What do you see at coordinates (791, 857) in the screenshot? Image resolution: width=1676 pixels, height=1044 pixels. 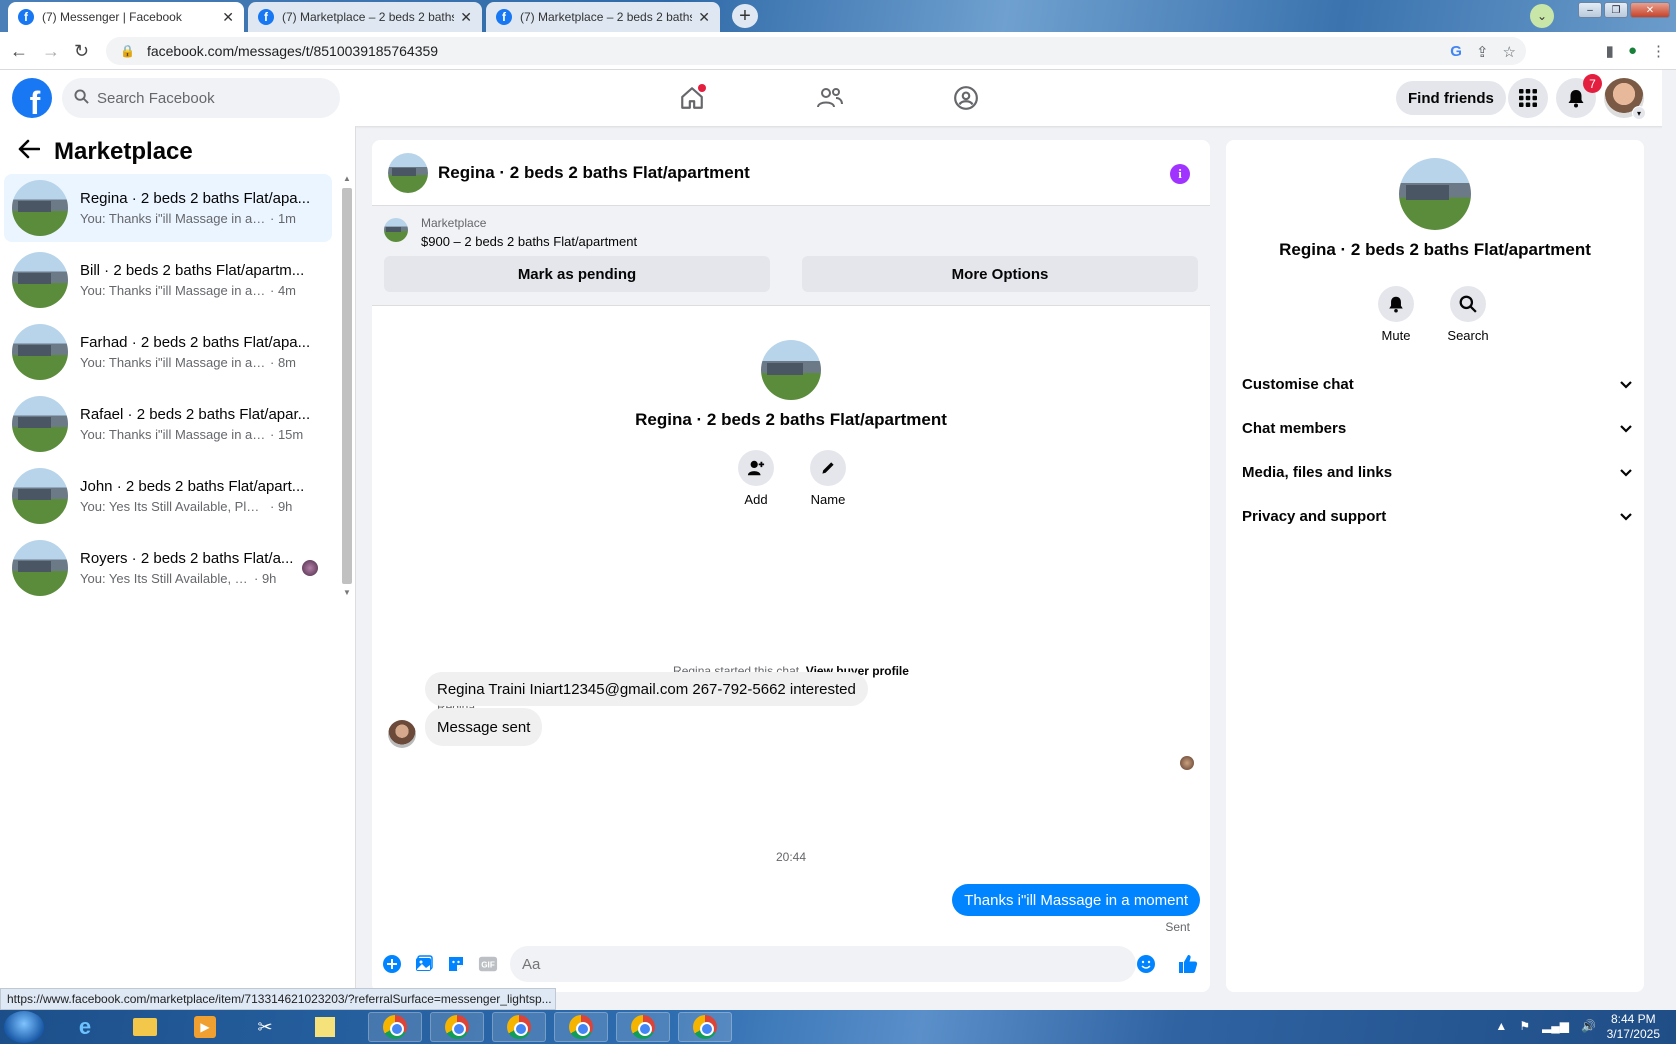 I see `time-divider: 20:44` at bounding box center [791, 857].